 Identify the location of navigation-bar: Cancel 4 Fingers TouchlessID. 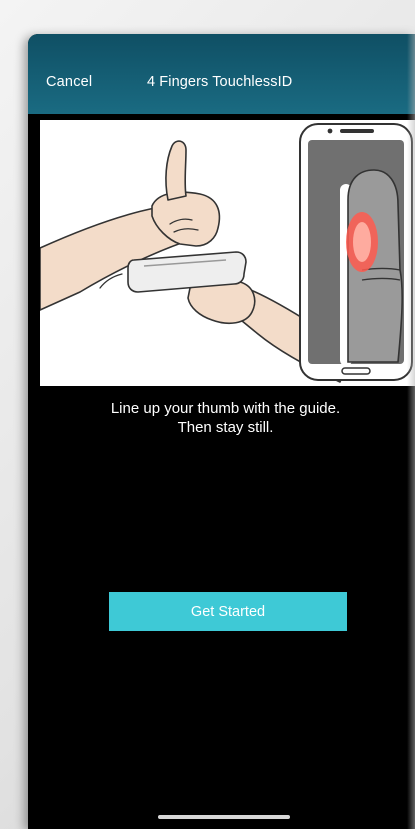
(221, 74).